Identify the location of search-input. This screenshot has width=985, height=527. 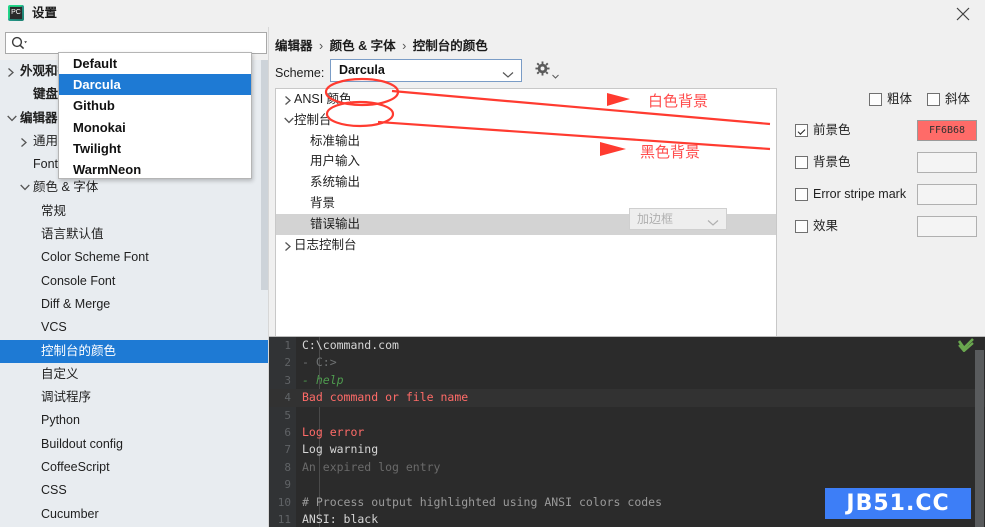
(148, 43).